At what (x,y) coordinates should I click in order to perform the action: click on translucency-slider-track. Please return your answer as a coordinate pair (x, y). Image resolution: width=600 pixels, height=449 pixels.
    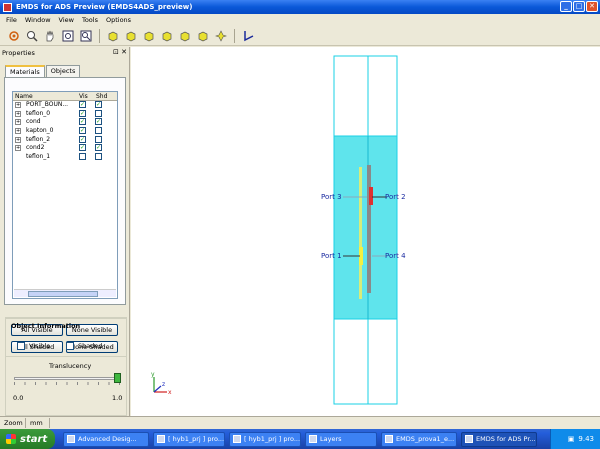
    Looking at the image, I should click on (67, 378).